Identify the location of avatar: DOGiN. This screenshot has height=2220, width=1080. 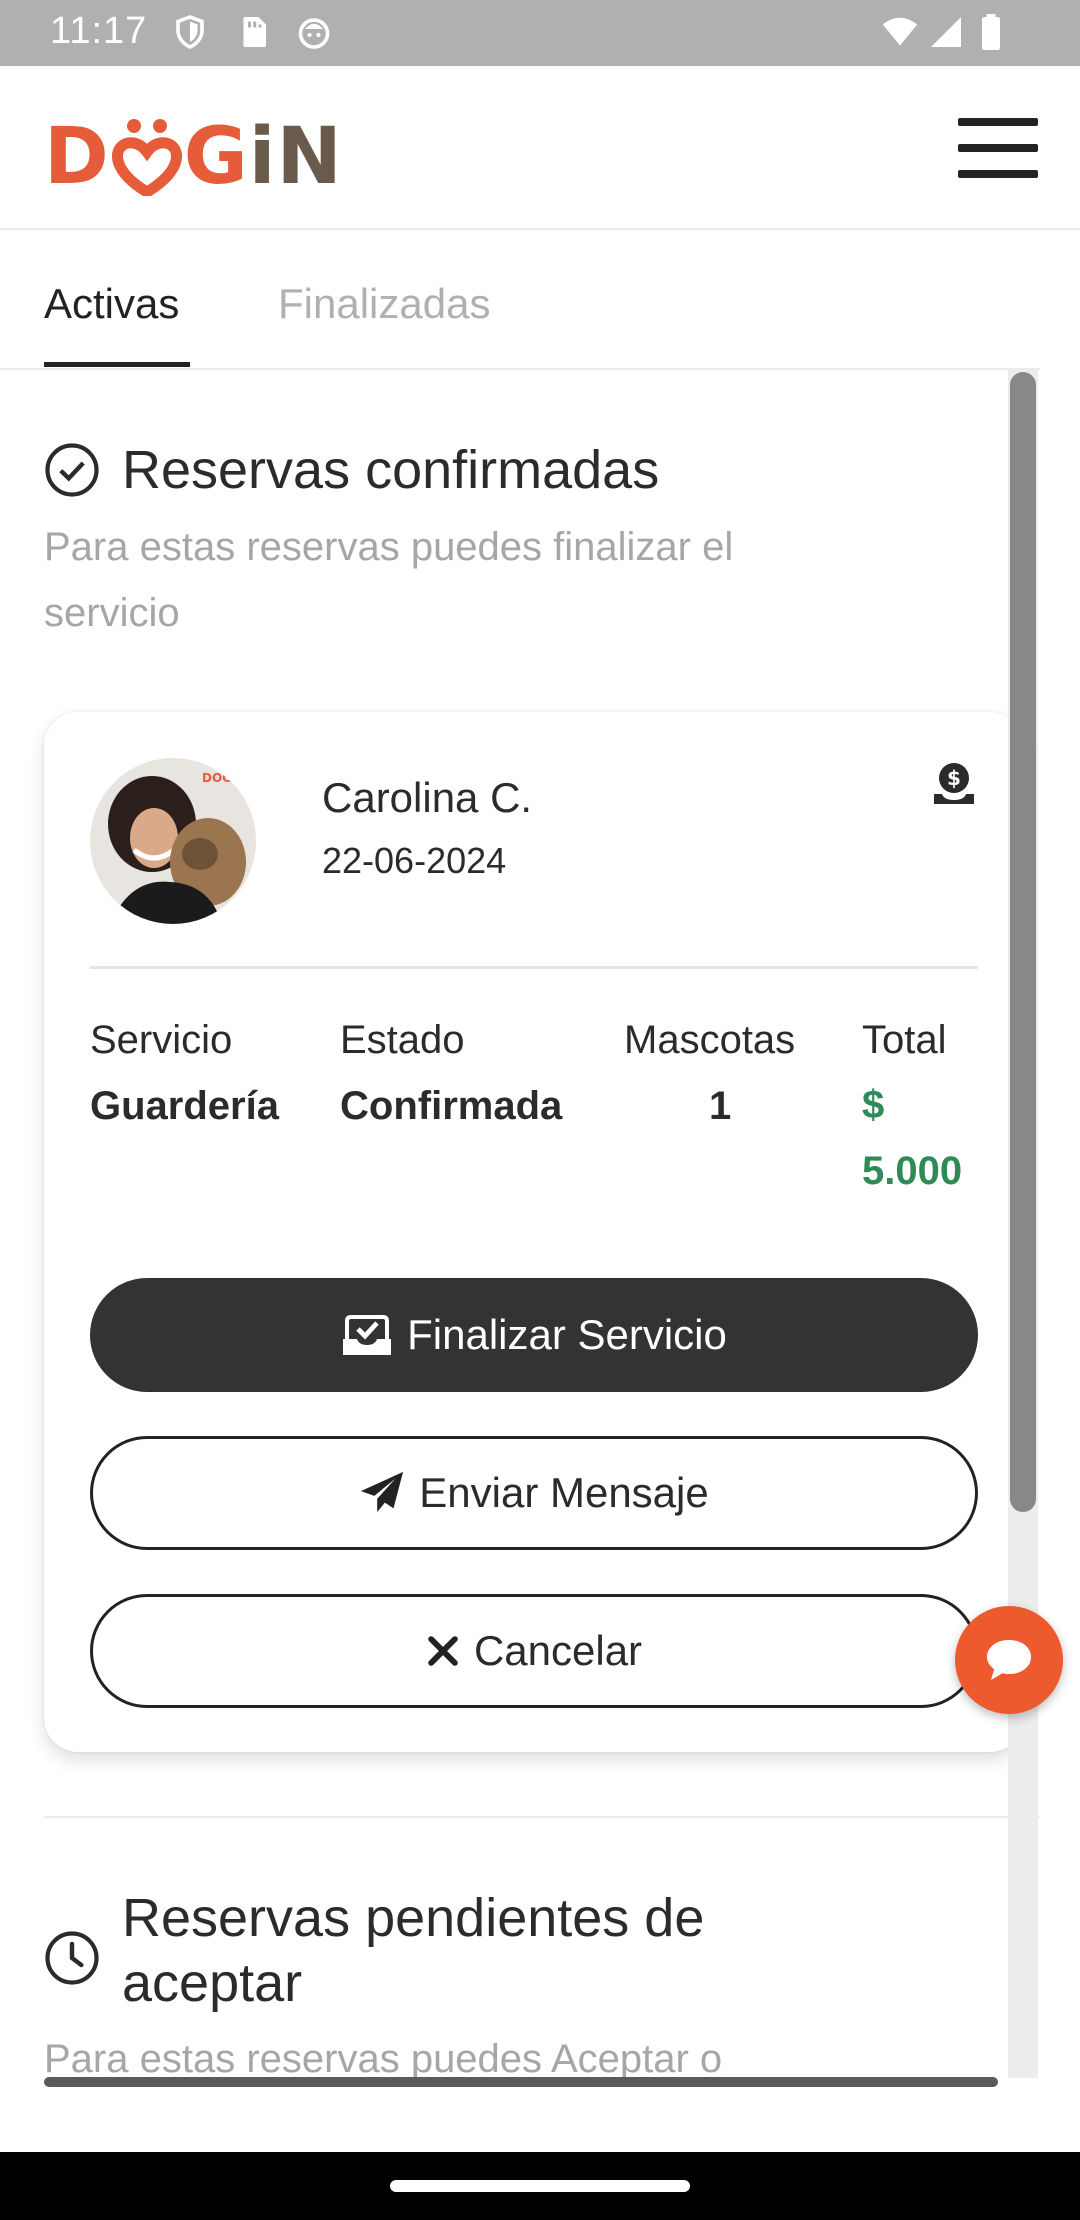
(173, 841).